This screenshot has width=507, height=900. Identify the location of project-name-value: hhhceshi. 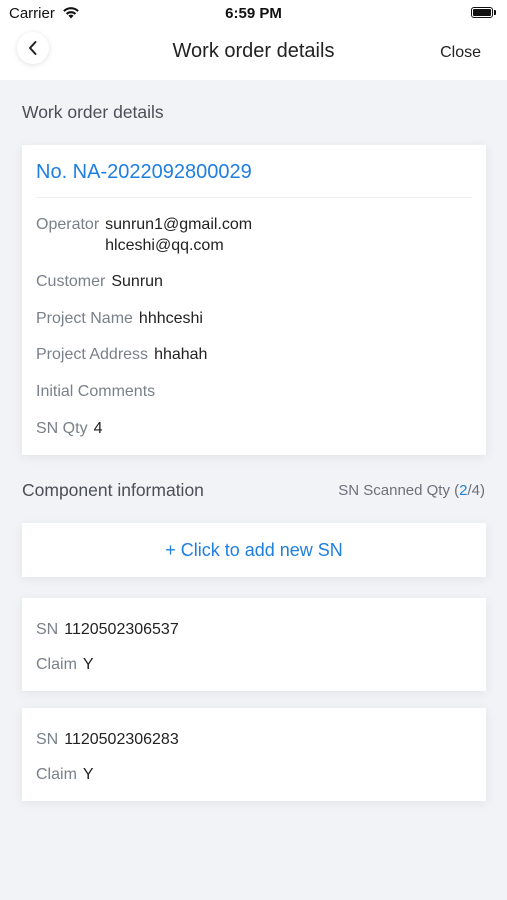
(170, 318).